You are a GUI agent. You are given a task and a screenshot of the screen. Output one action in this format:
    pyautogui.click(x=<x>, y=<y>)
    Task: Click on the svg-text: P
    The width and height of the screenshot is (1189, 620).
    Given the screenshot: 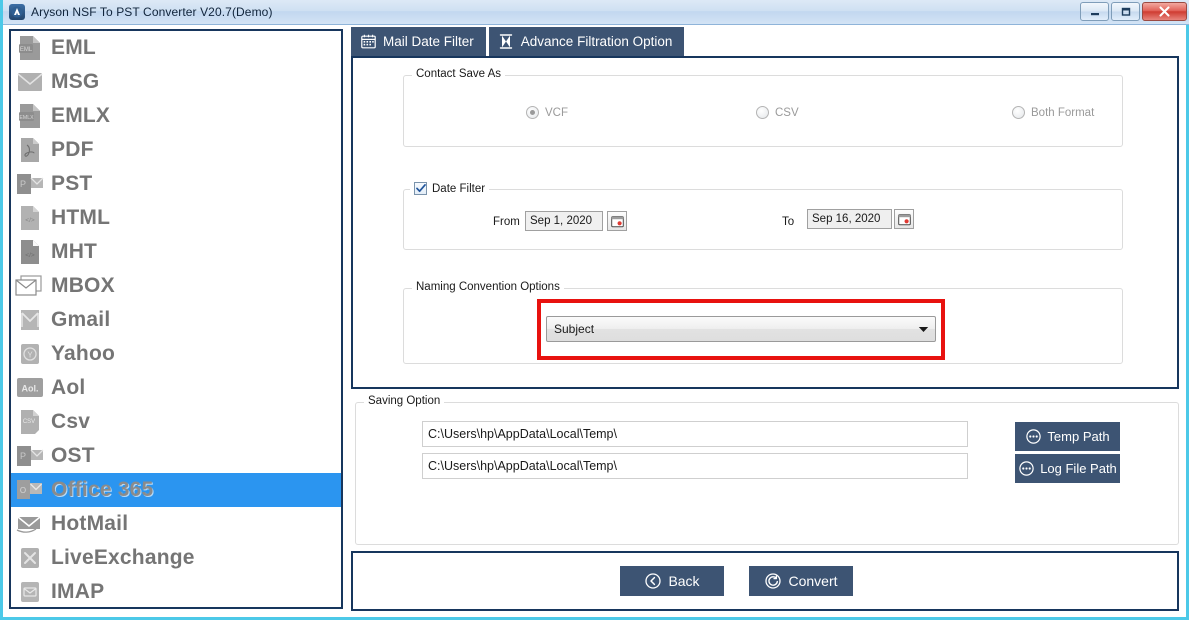 What is the action you would take?
    pyautogui.click(x=23, y=456)
    